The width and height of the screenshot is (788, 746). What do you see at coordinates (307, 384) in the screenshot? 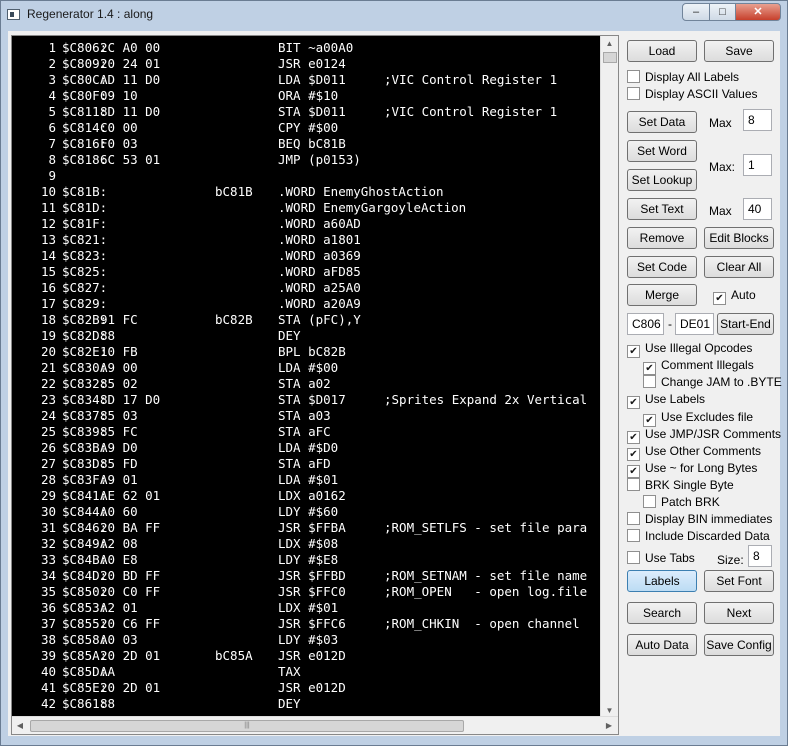
I see `code-line: 22 $C832: 85 02 STA a02` at bounding box center [307, 384].